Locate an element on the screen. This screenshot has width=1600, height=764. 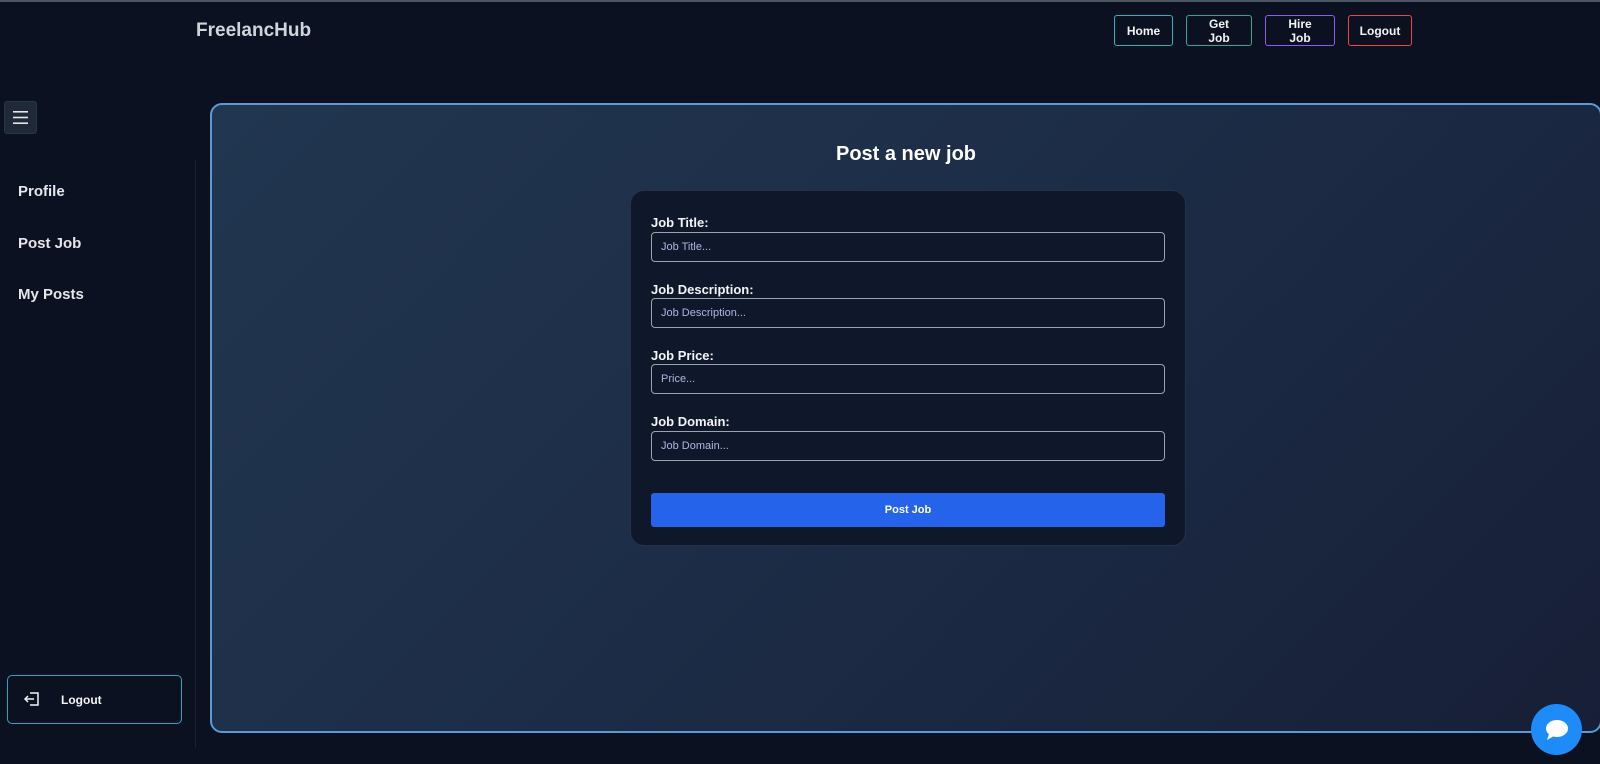
job-price-input is located at coordinates (908, 379).